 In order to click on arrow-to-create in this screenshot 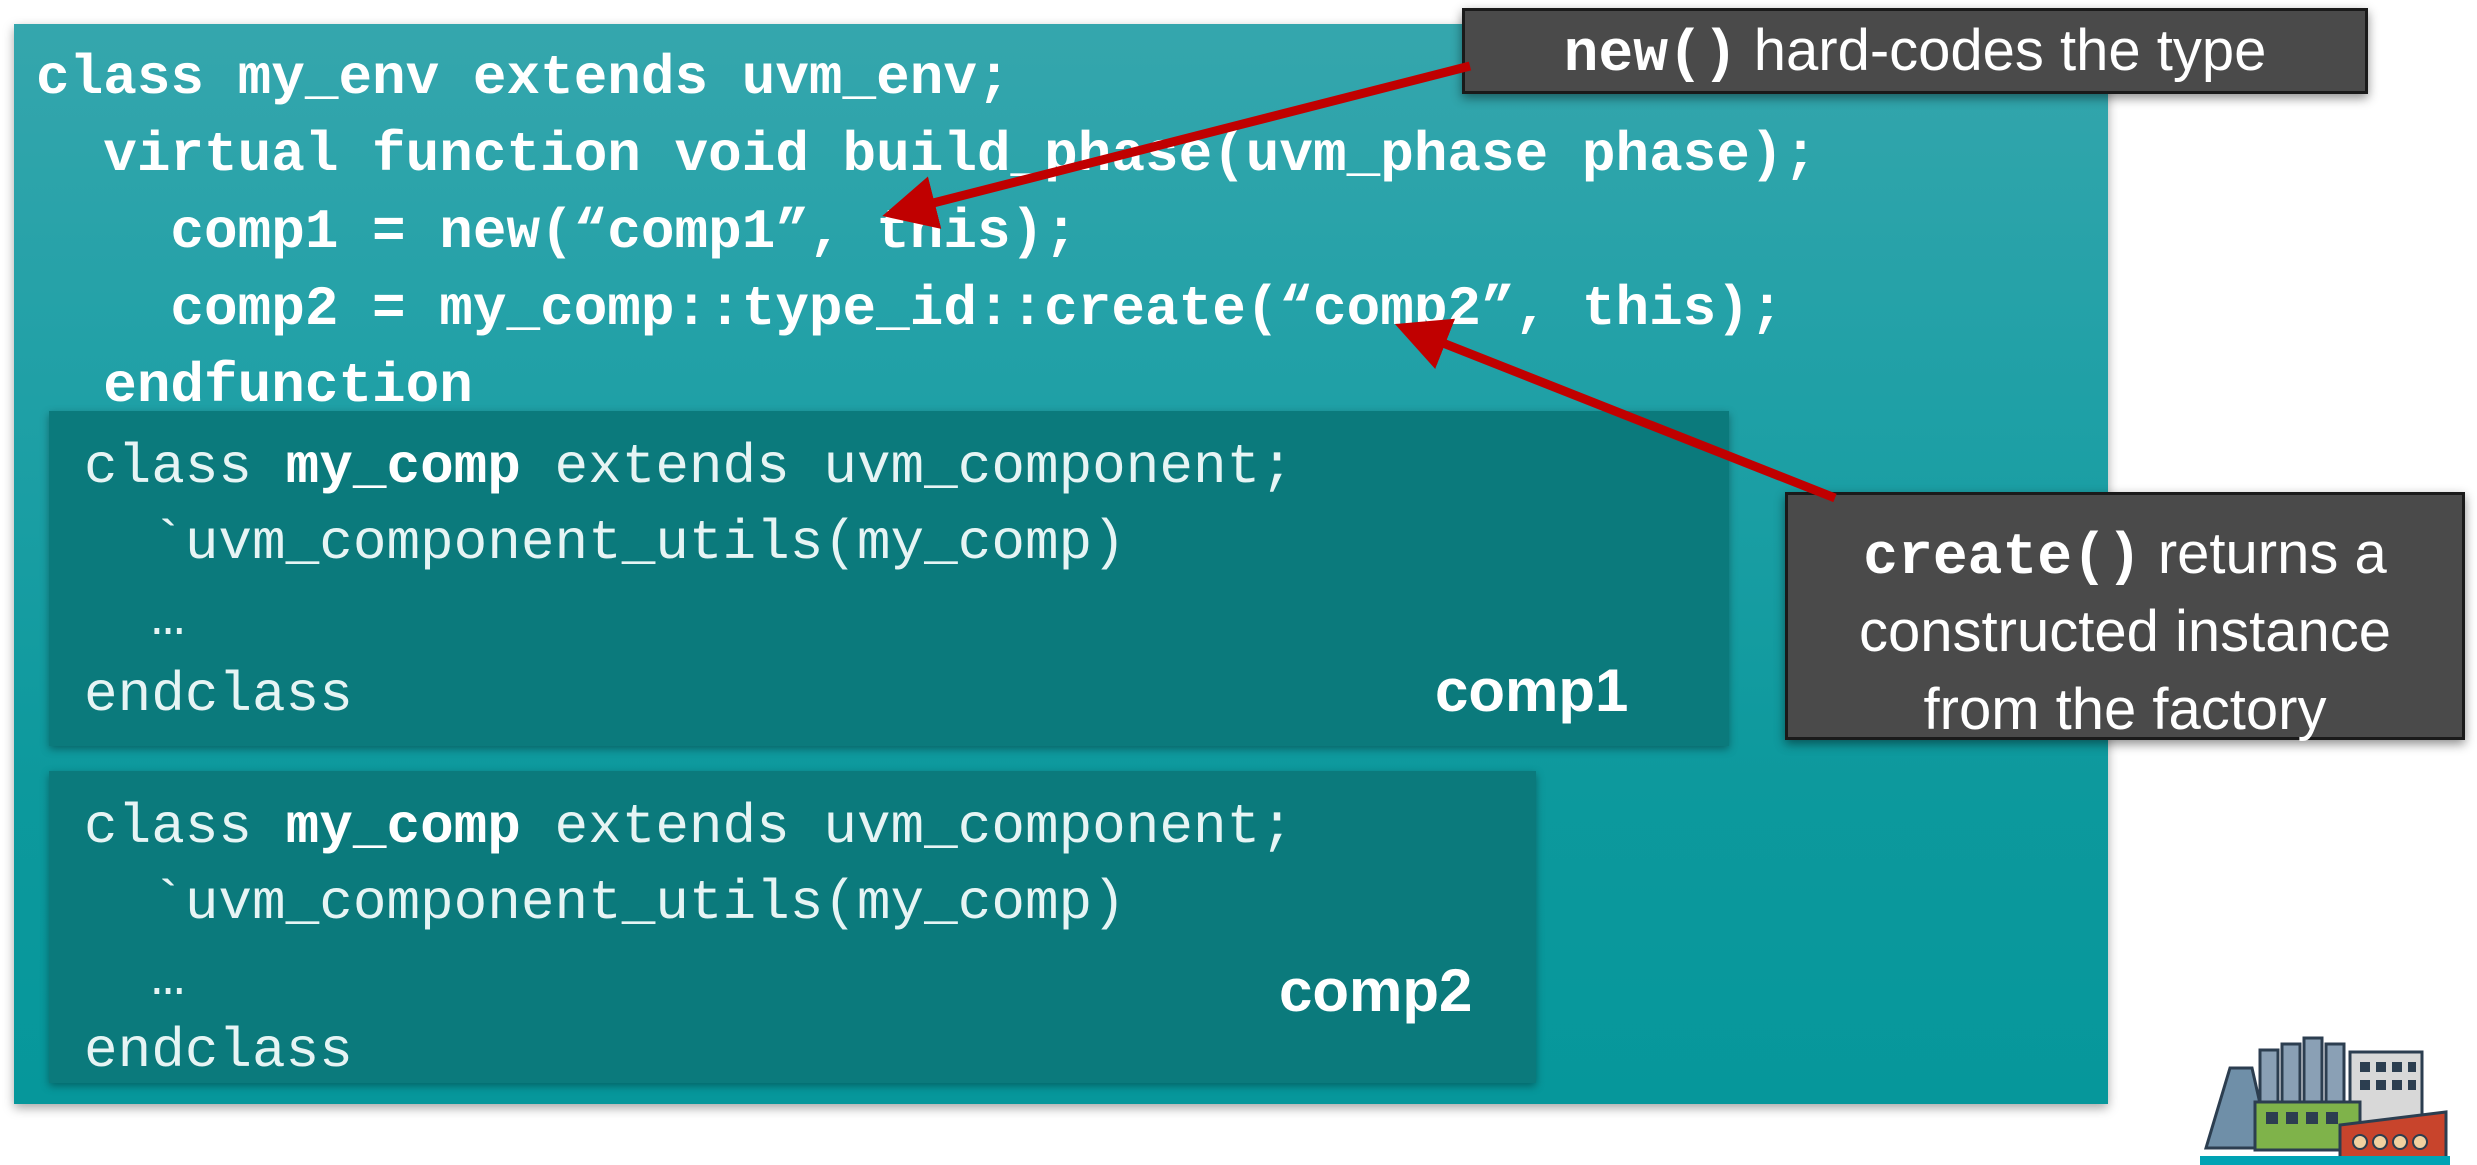, I will do `click(1615, 410)`.